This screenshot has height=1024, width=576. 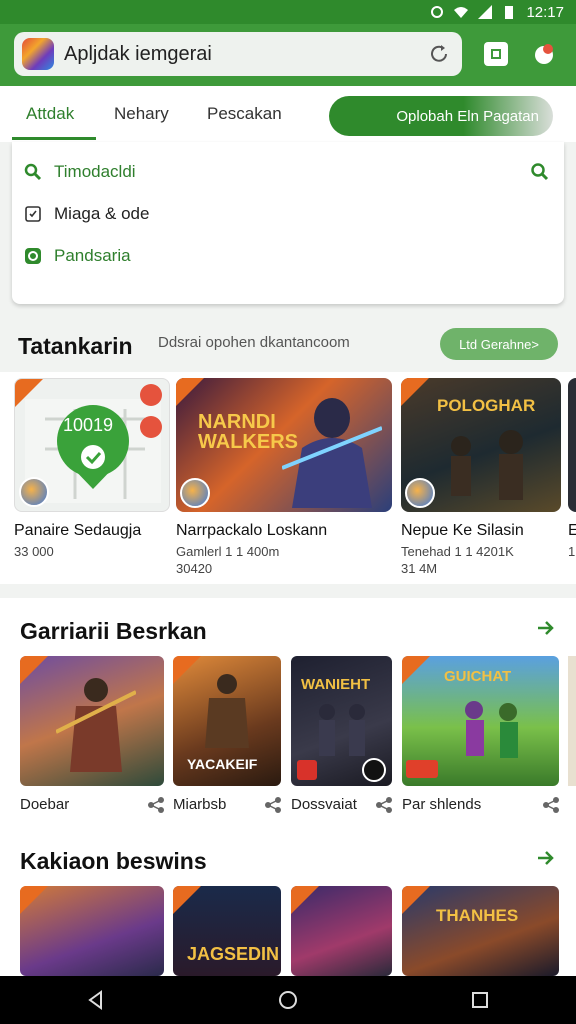 I want to click on tab-attdak: Attdak, so click(x=50, y=114).